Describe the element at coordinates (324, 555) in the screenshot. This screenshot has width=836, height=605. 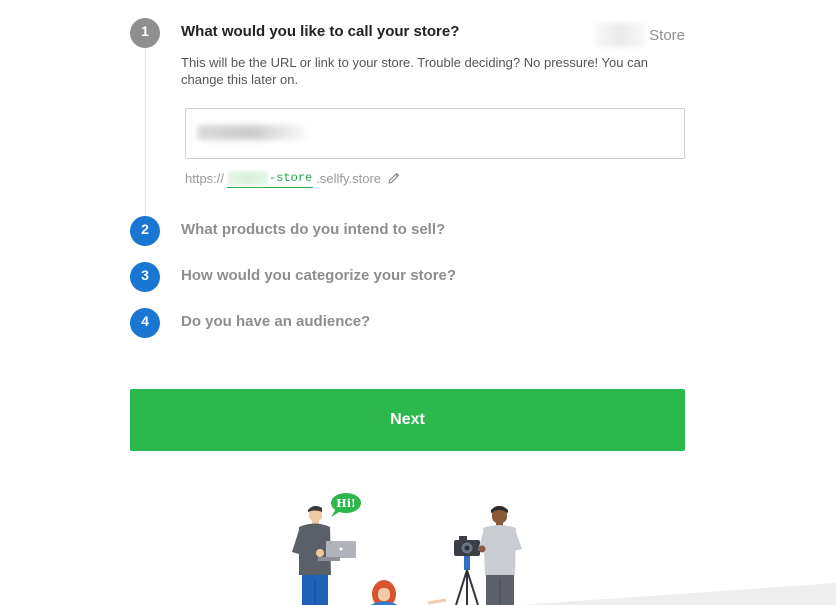
I see `person-with-laptop-illustration` at that location.